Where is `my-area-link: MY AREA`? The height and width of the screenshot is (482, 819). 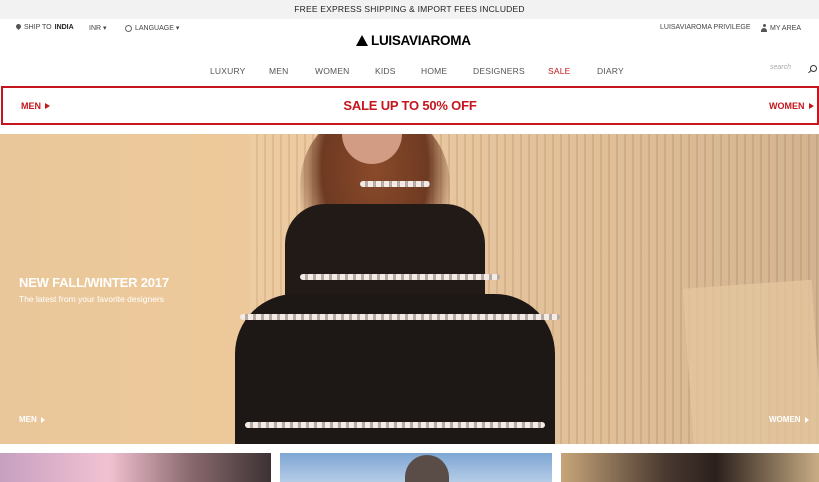
my-area-link: MY AREA is located at coordinates (781, 28).